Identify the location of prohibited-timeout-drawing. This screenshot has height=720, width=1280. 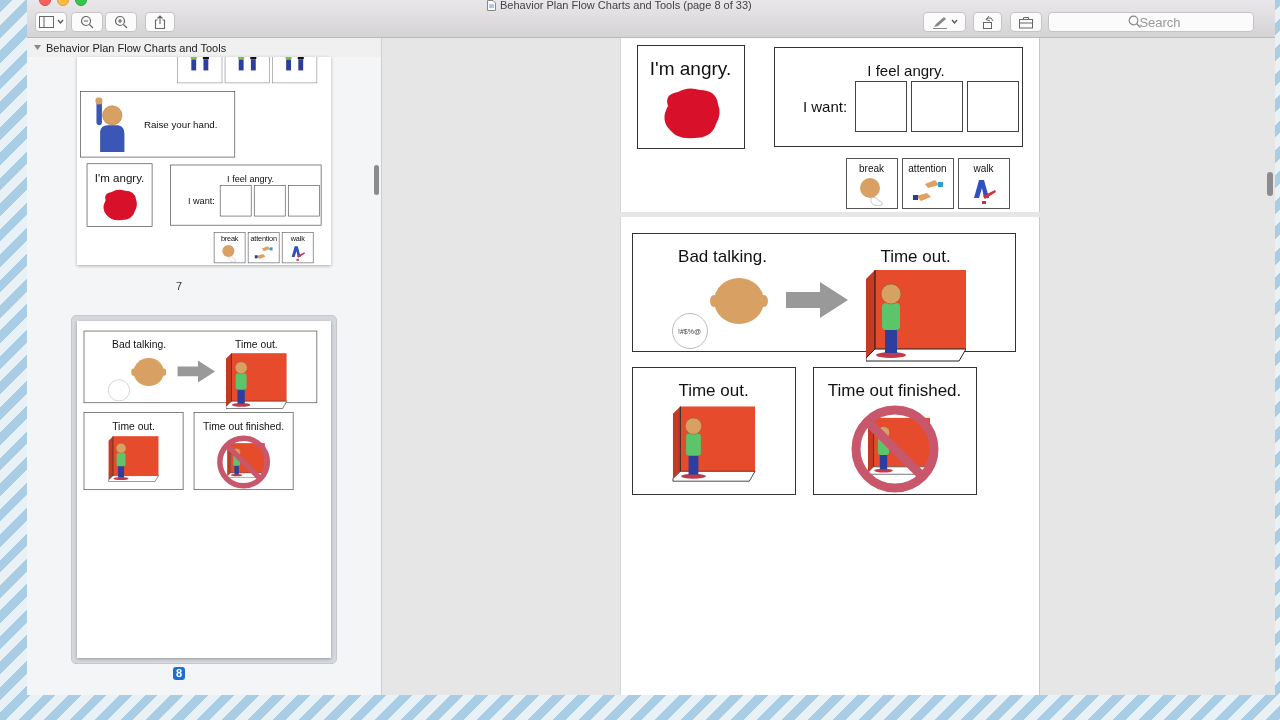
(243, 462).